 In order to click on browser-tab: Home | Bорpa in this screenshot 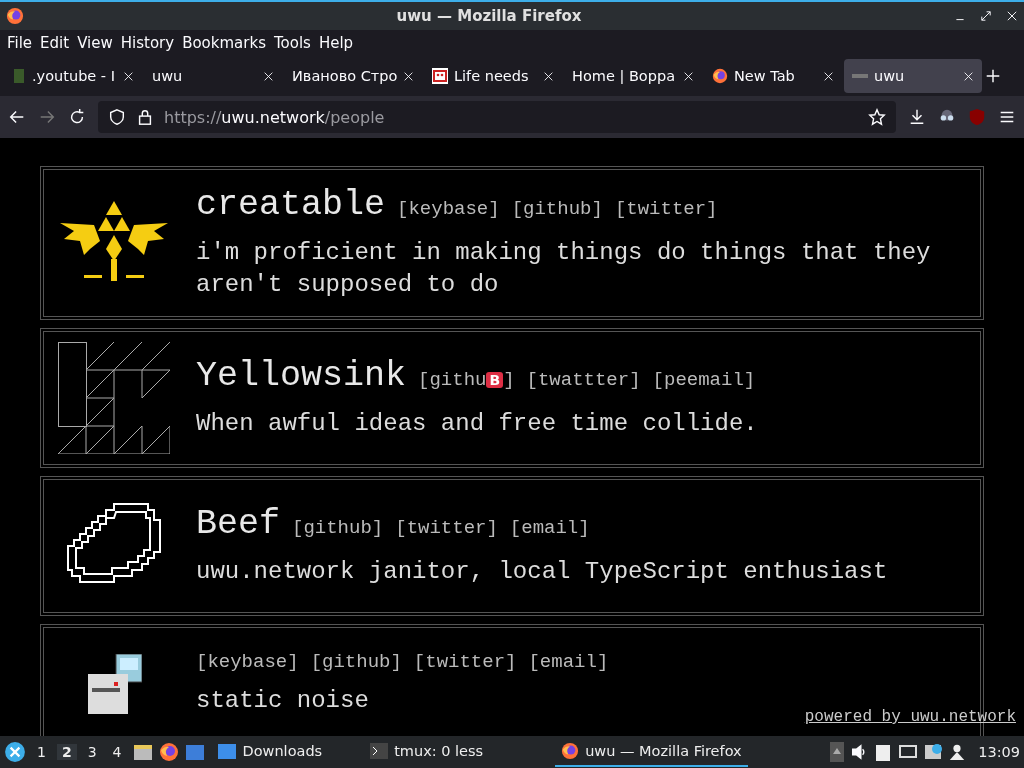, I will do `click(633, 76)`.